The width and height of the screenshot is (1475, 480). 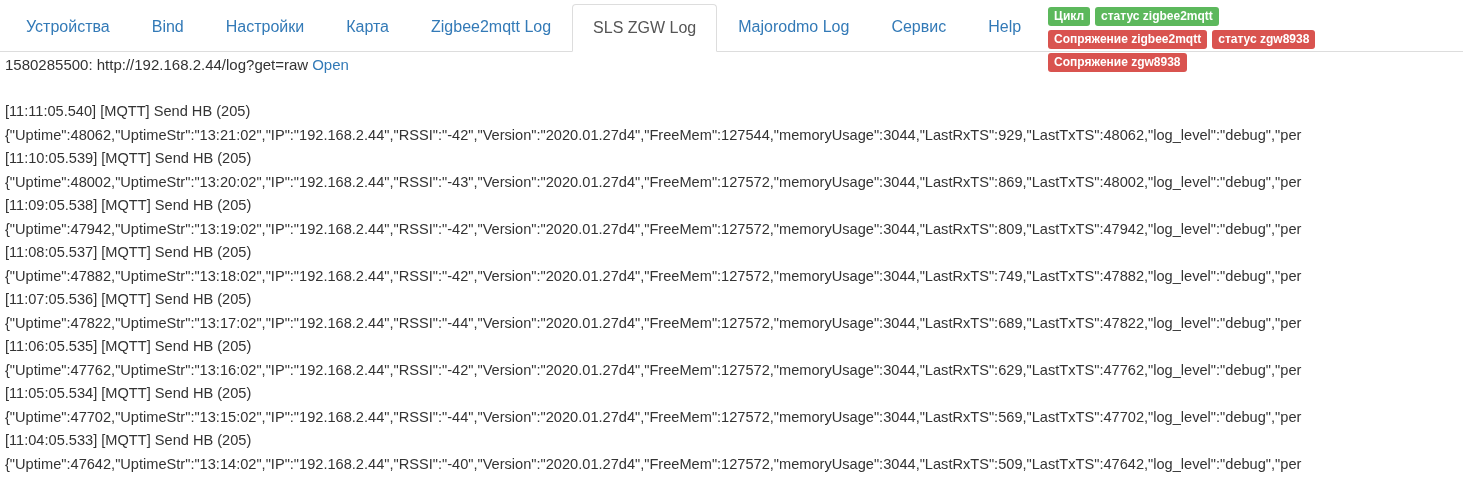 What do you see at coordinates (653, 229) in the screenshot?
I see `log-line: {"Uptime":47942,"UptimeStr":"13:19:02","IP":"192.168.2.44","RSSI":"-42","Version":"2020.01.27d4","FreeMem":127572,"memoryUsage":3044,"LastRxTS":809,"LastTxTS":47942,"log_level":"debug","per` at bounding box center [653, 229].